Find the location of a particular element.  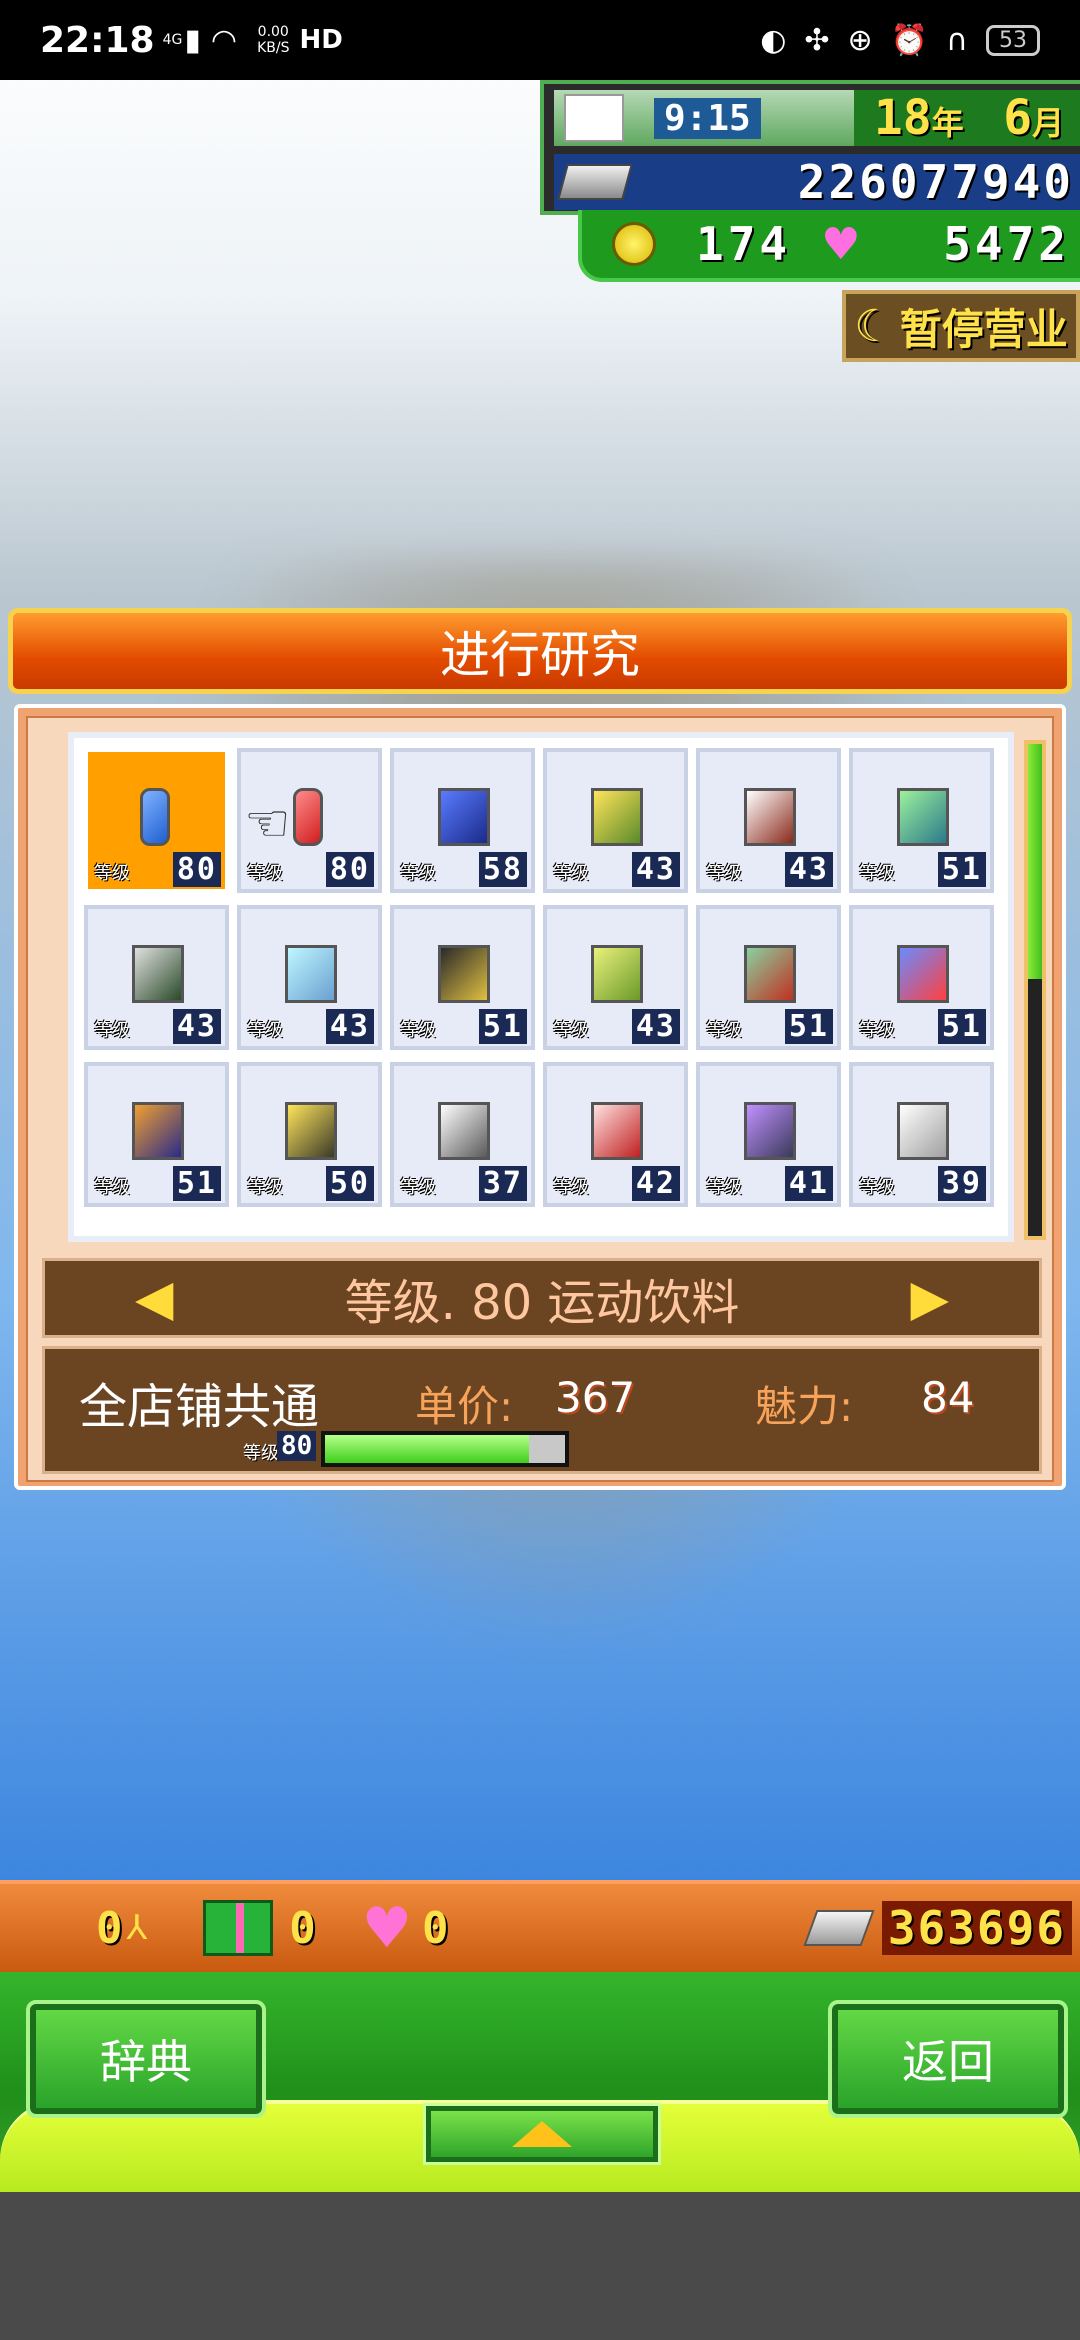

staff-count: 0 is located at coordinates (109, 1928).